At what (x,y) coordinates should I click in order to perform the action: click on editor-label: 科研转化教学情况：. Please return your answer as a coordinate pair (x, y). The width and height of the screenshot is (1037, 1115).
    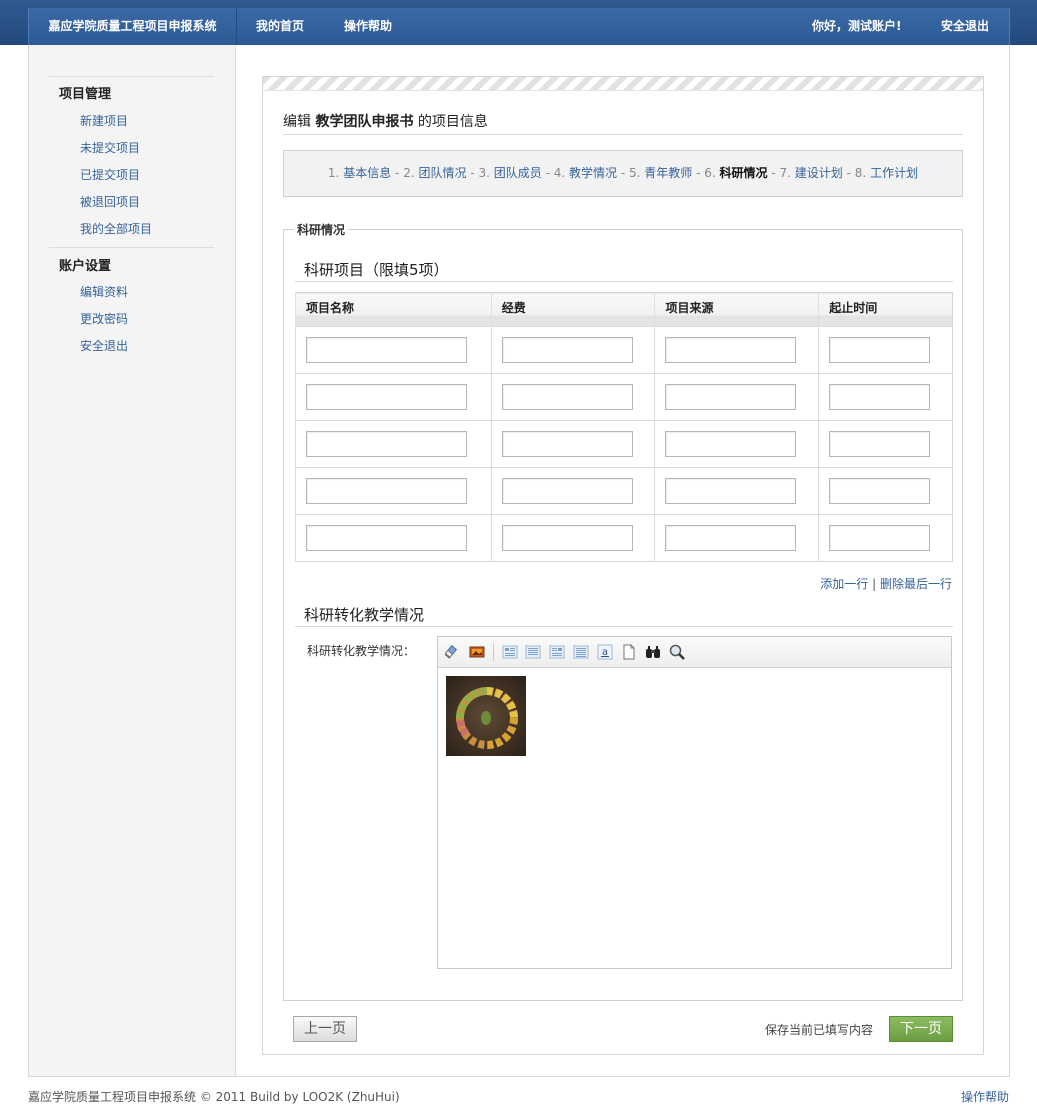
    Looking at the image, I should click on (361, 651).